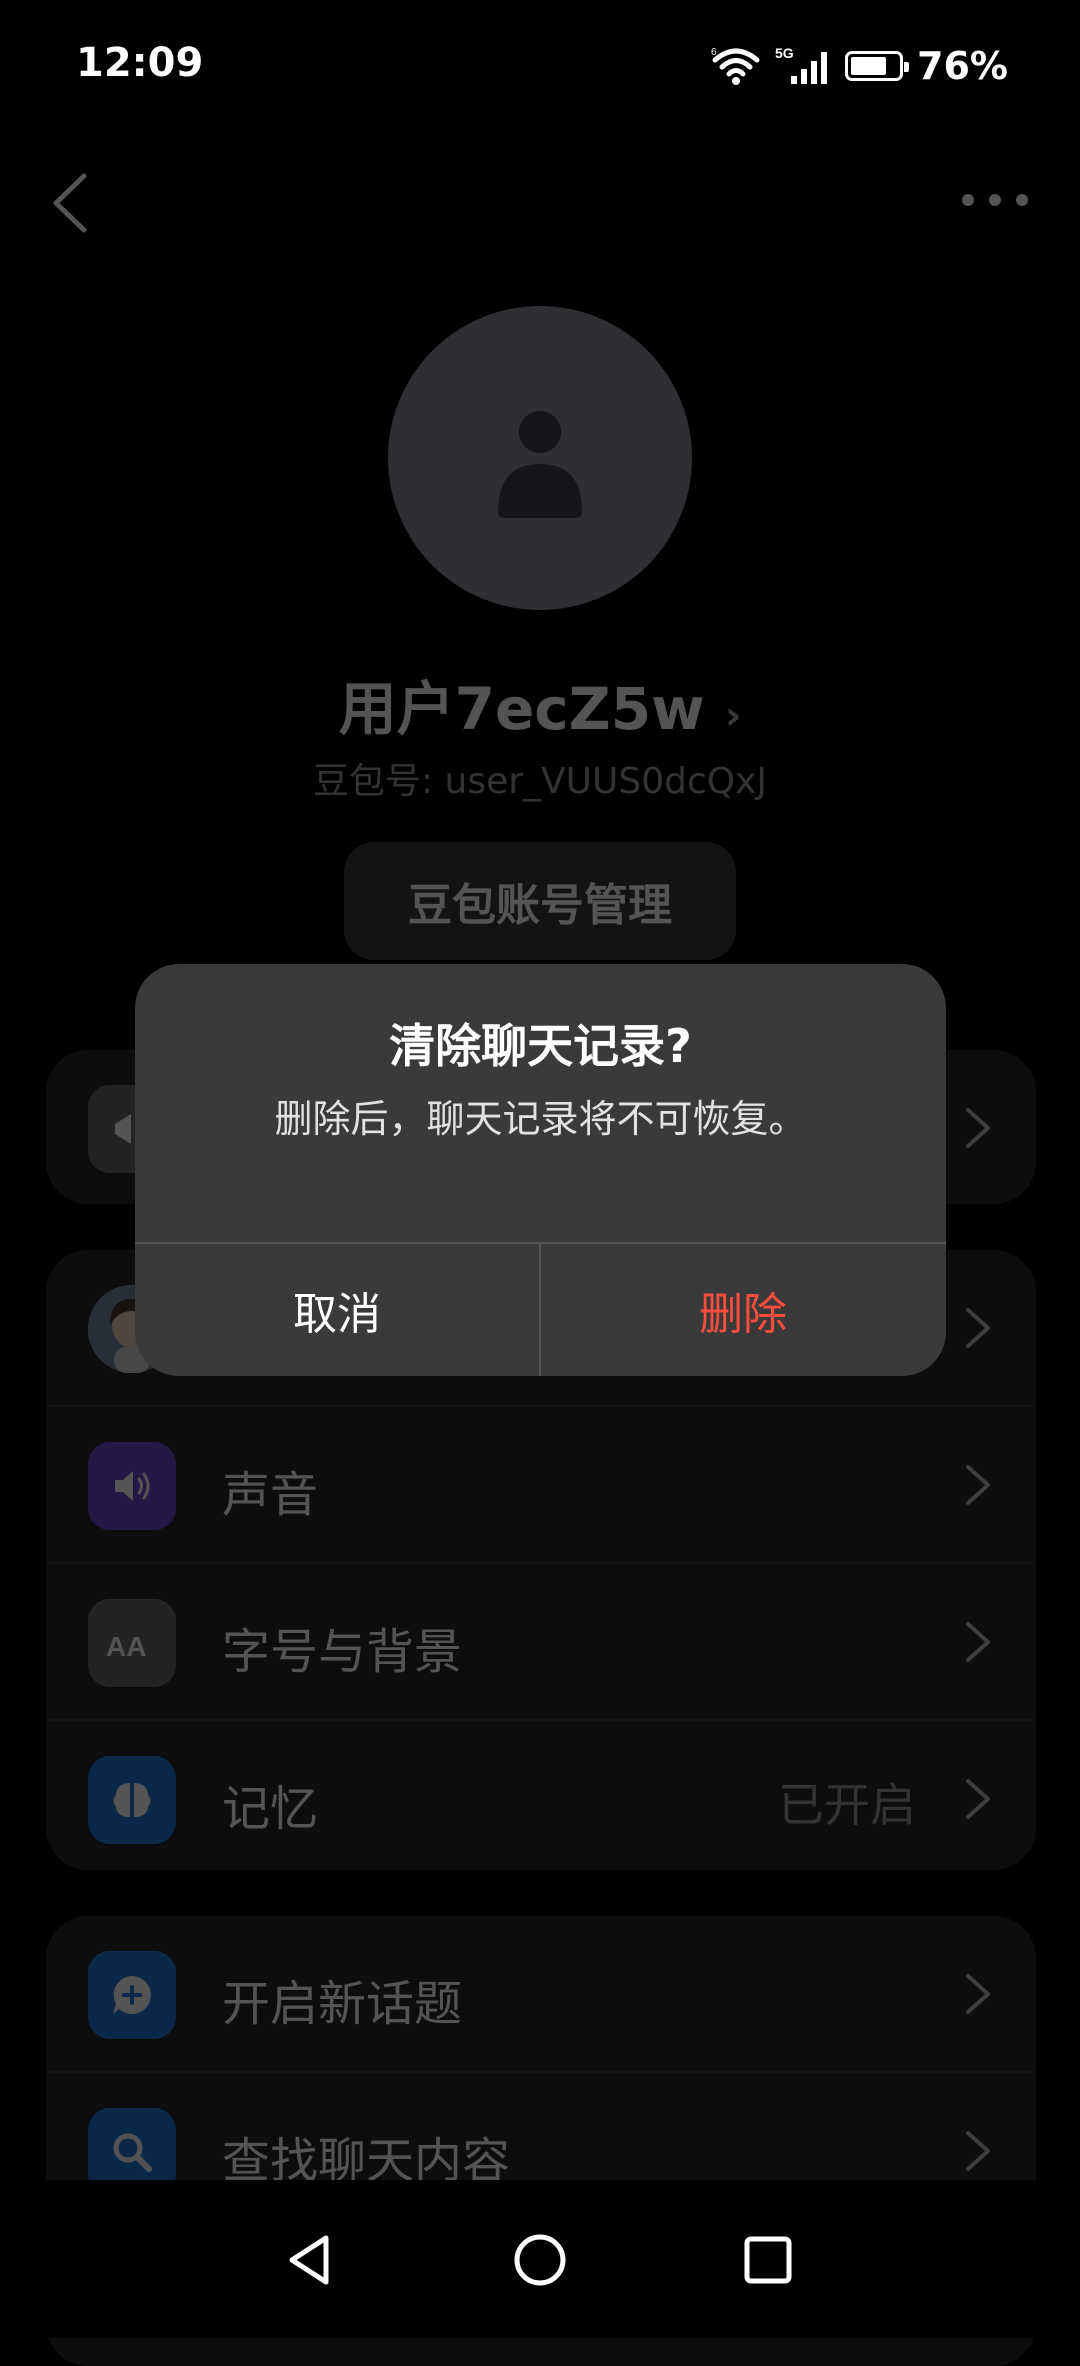 The width and height of the screenshot is (1080, 2366). Describe the element at coordinates (132, 1486) in the screenshot. I see `speaker-icon` at that location.